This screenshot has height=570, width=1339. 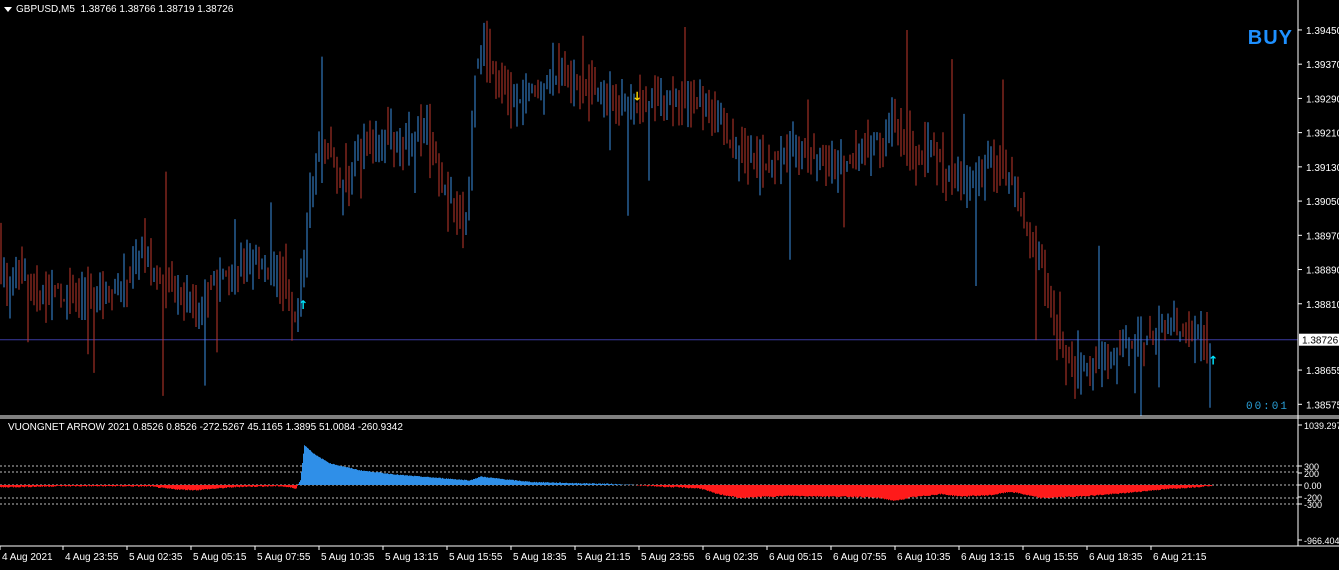 I want to click on time-tick-label: 5 Aug 18:35, so click(x=540, y=557).